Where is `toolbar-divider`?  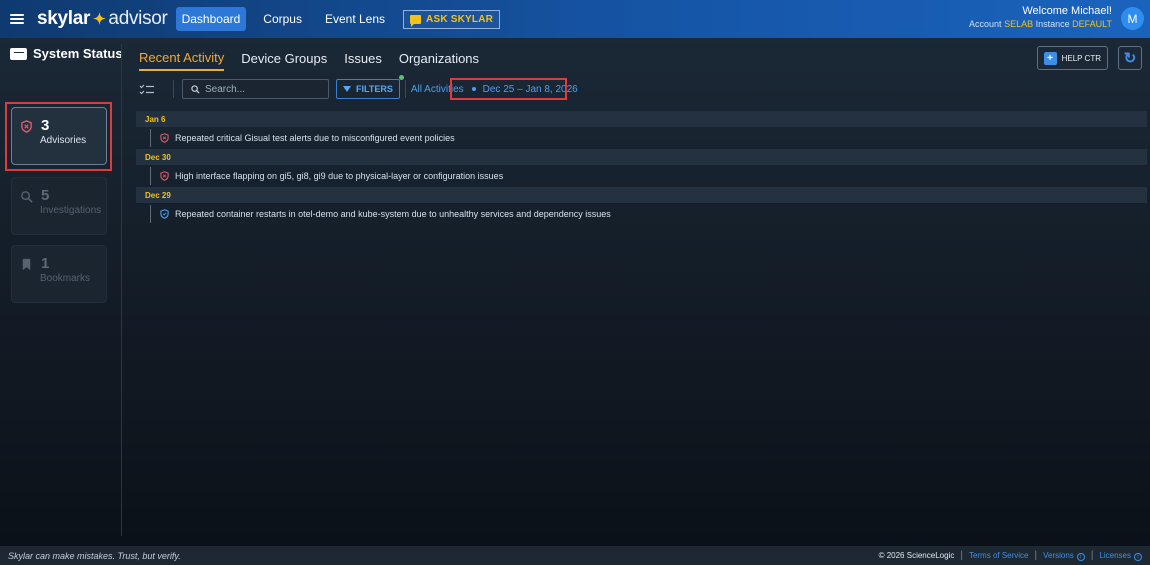 toolbar-divider is located at coordinates (173, 89).